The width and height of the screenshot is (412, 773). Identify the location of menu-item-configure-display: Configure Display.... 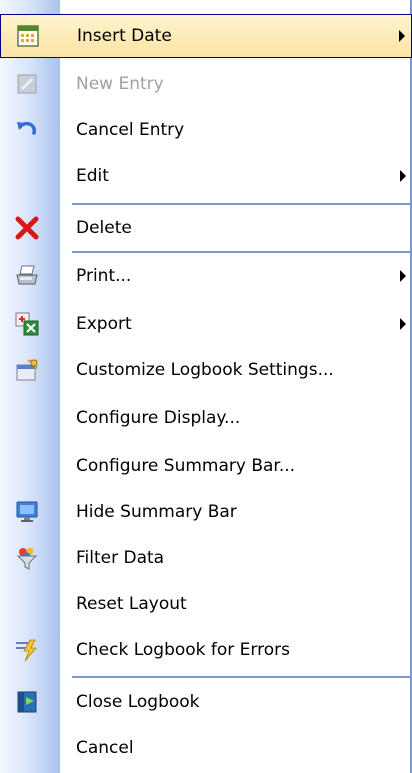
(206, 418).